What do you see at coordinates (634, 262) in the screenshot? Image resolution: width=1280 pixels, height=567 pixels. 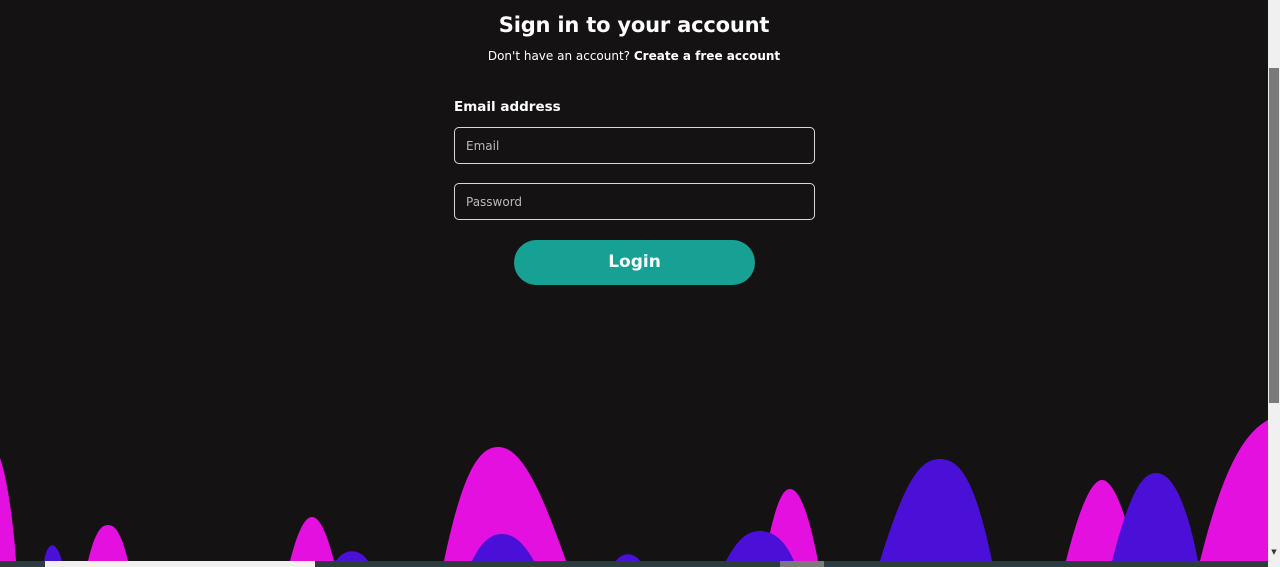 I see `login-button: Login` at bounding box center [634, 262].